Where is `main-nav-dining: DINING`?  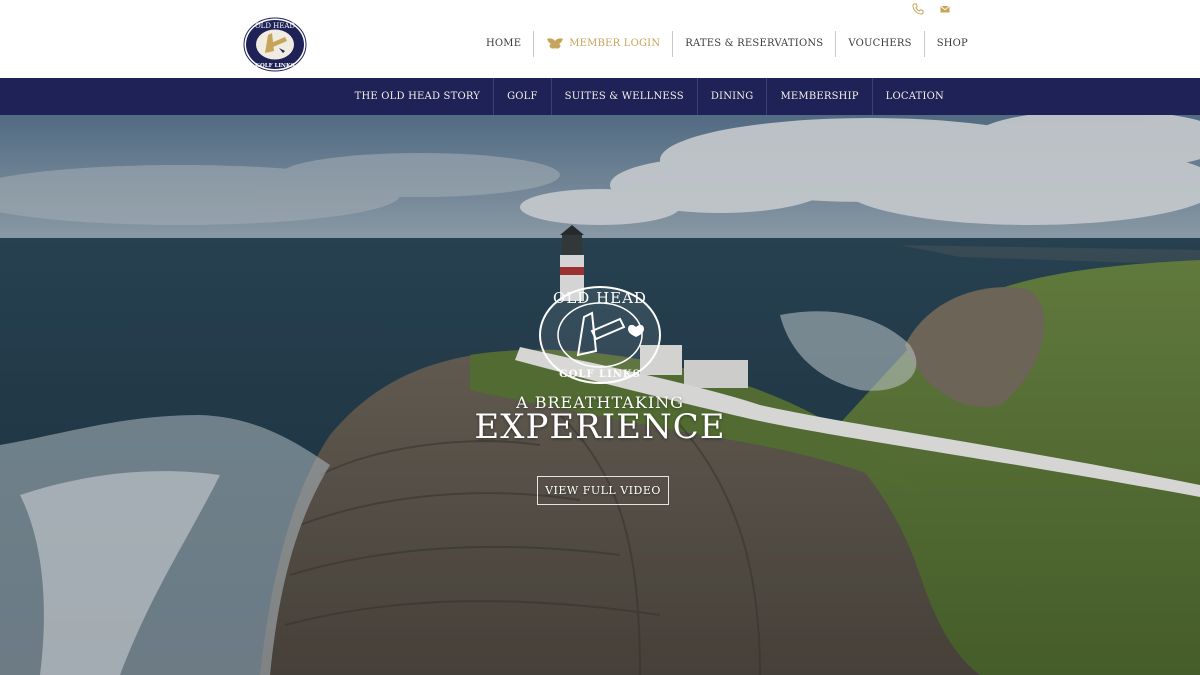 main-nav-dining: DINING is located at coordinates (733, 96).